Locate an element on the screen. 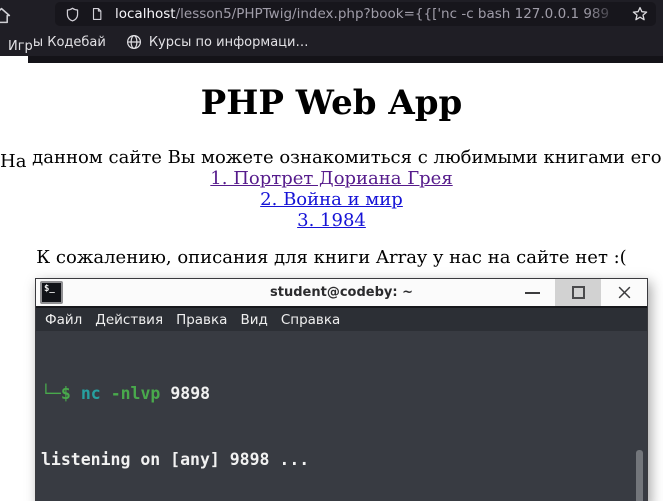 Image resolution: width=663 pixels, height=501 pixels. maximize-button is located at coordinates (578, 292).